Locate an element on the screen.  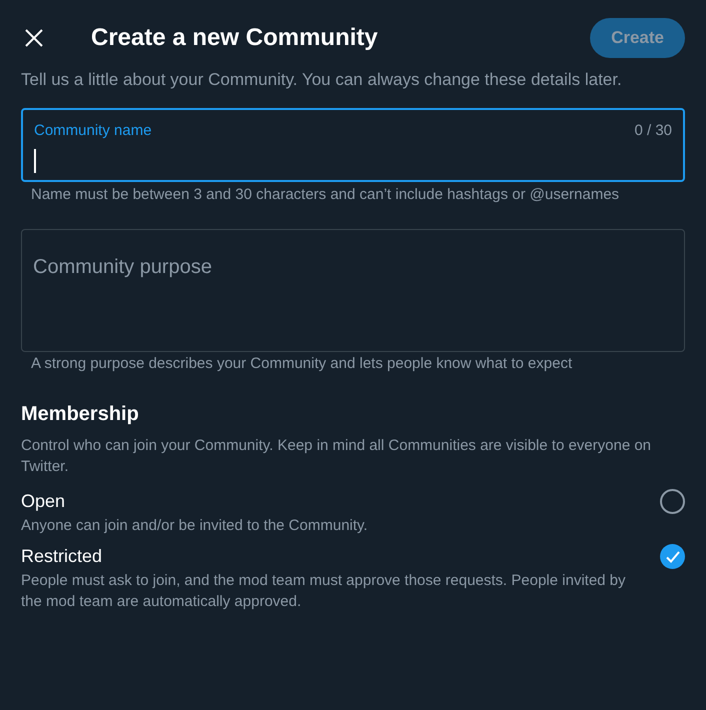
option-description: People must ask to join, and the mod team must approve those requests. People invited by the mod team are automatically approved. is located at coordinates (324, 591).